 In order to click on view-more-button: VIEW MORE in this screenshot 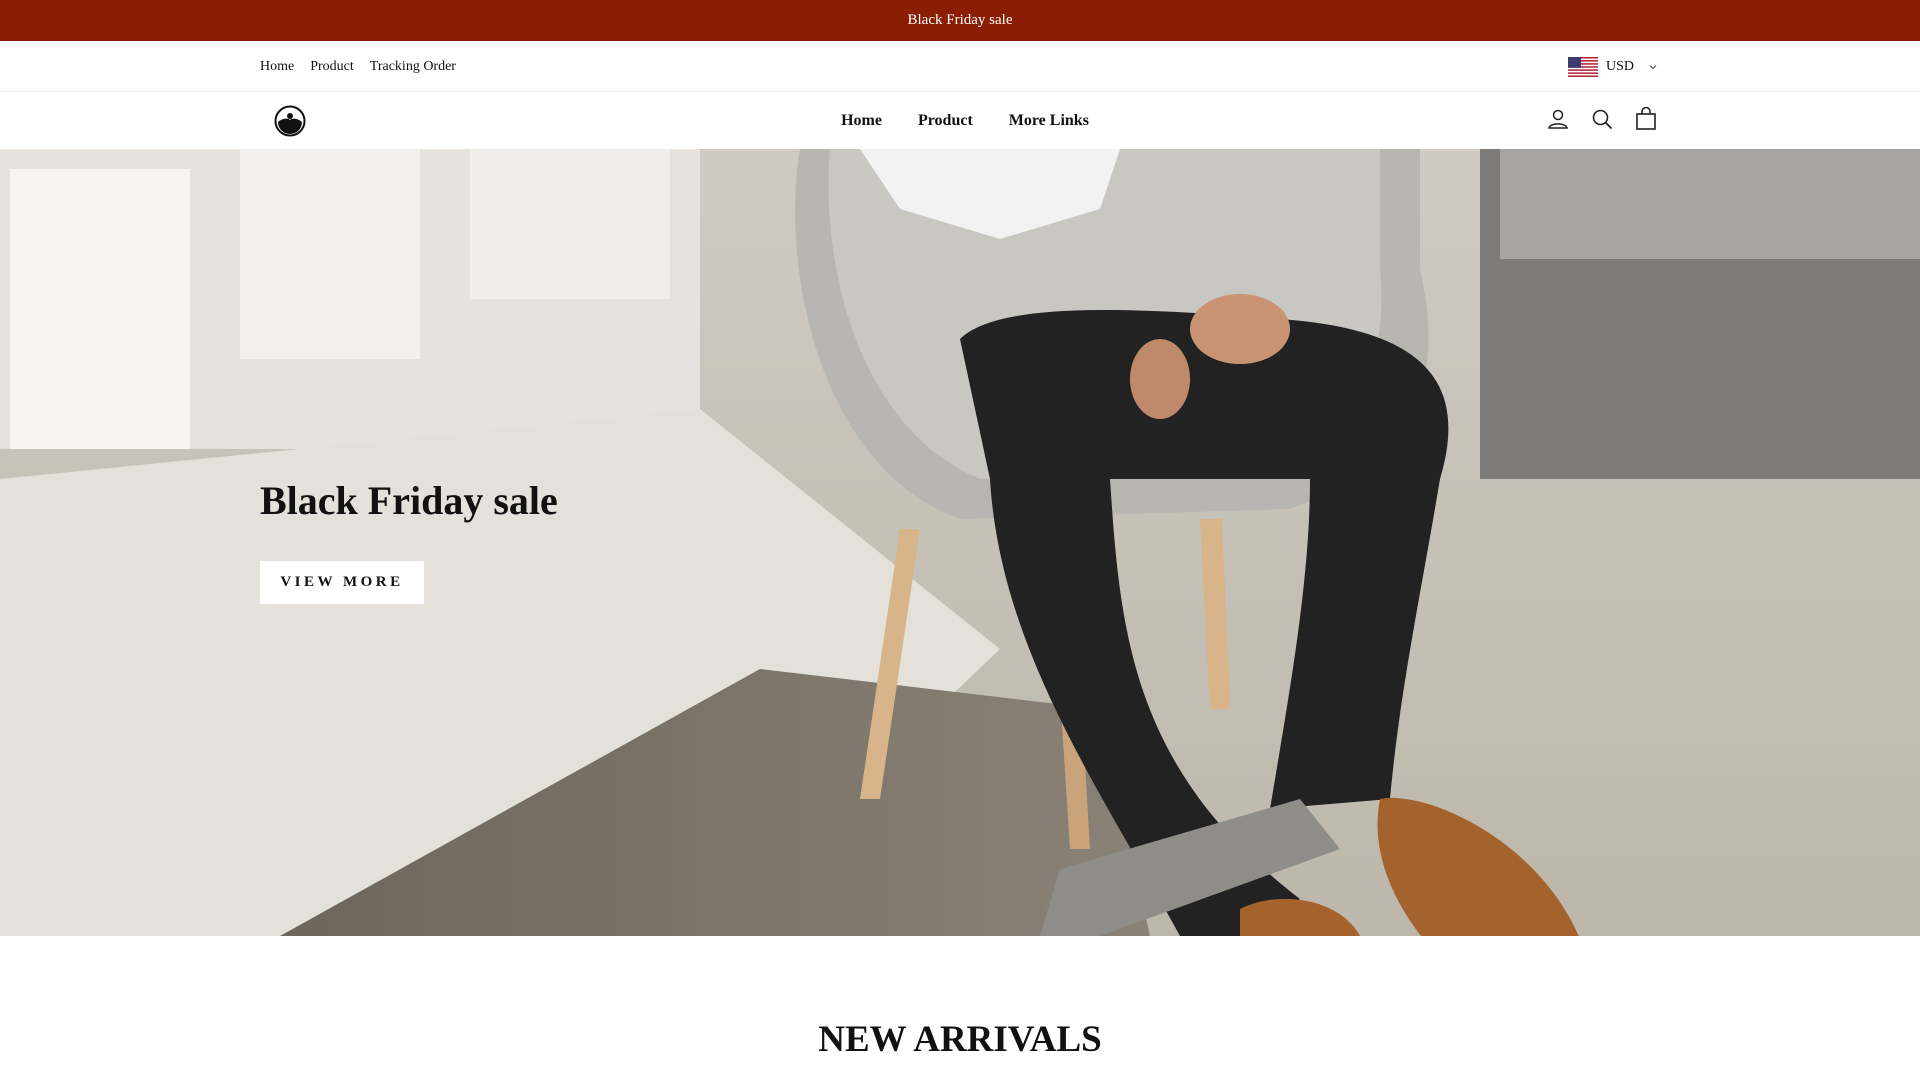, I will do `click(342, 582)`.